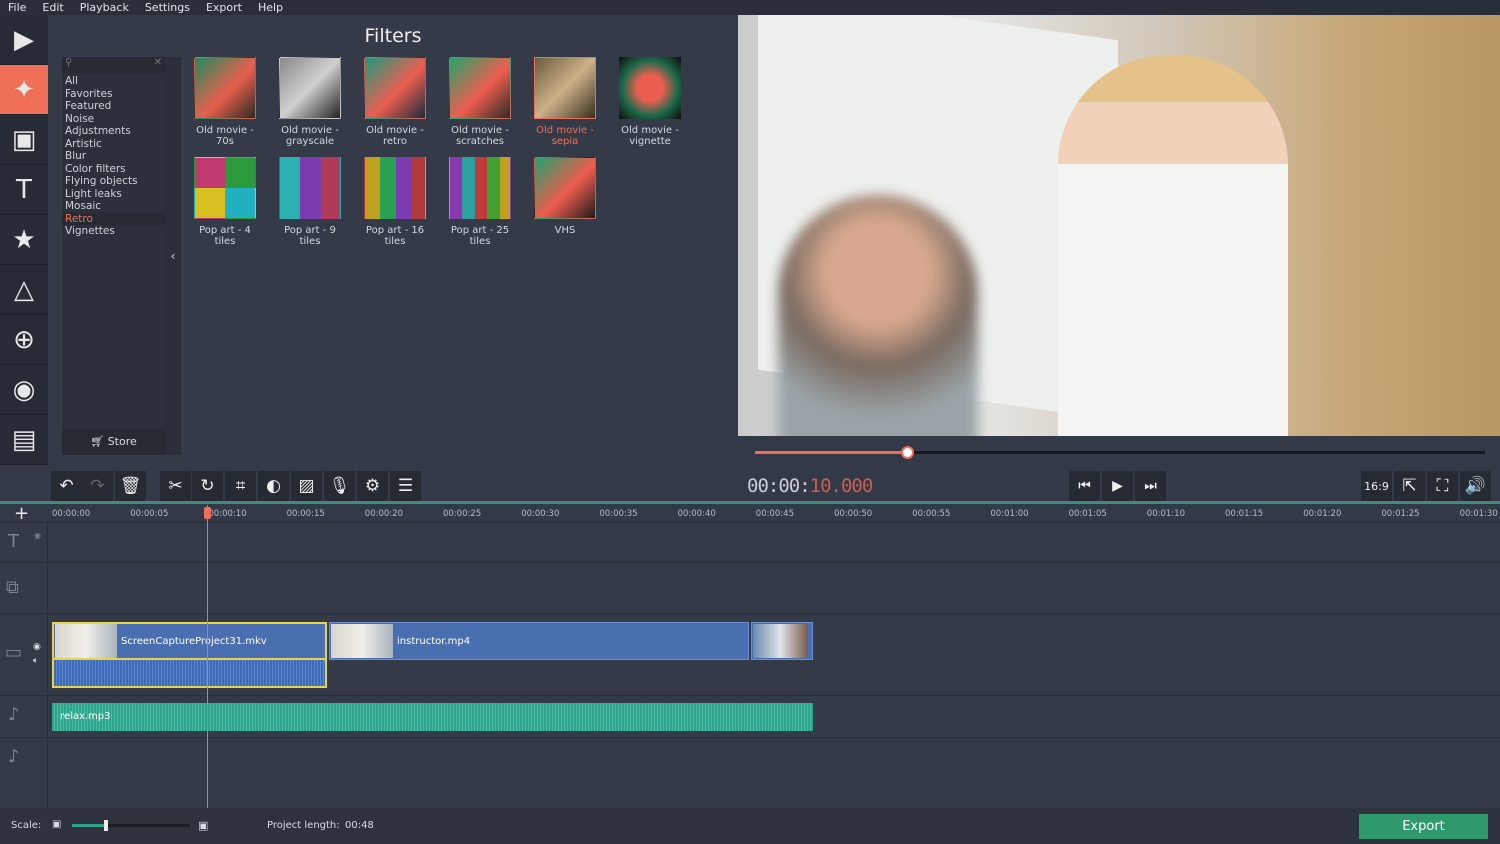 The height and width of the screenshot is (844, 1500). What do you see at coordinates (310, 102) in the screenshot?
I see `filter-tile: Old movie - grayscale` at bounding box center [310, 102].